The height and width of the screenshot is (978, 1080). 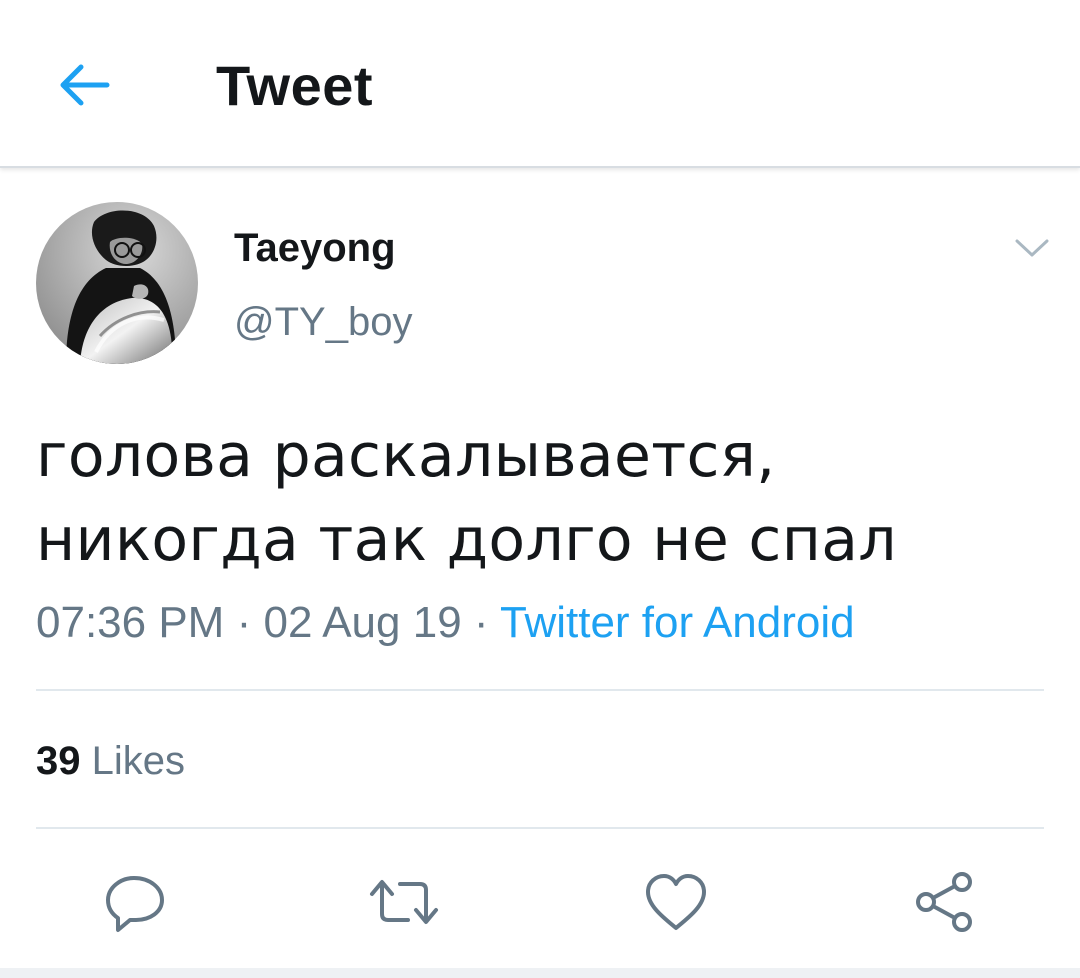 I want to click on share-icon, so click(x=944, y=902).